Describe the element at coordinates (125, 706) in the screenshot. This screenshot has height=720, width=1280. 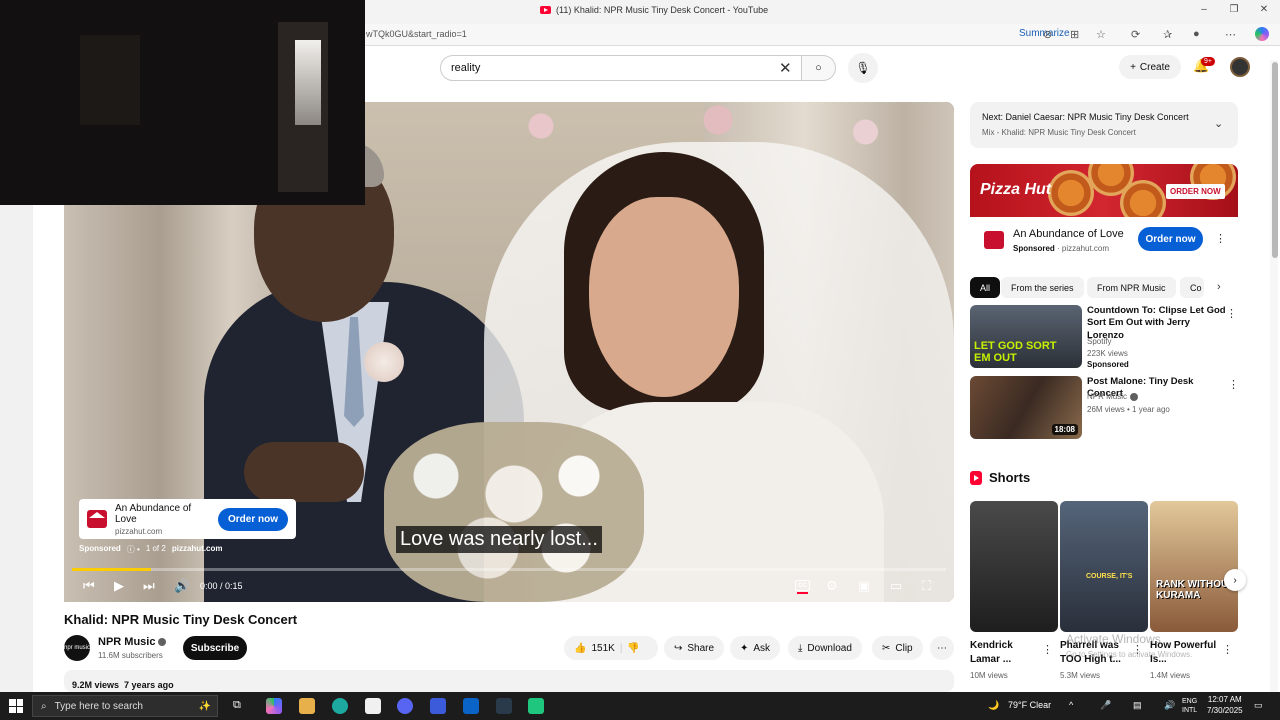
I see `taskbar-search-input: ⌕ Type here to search ✨` at that location.